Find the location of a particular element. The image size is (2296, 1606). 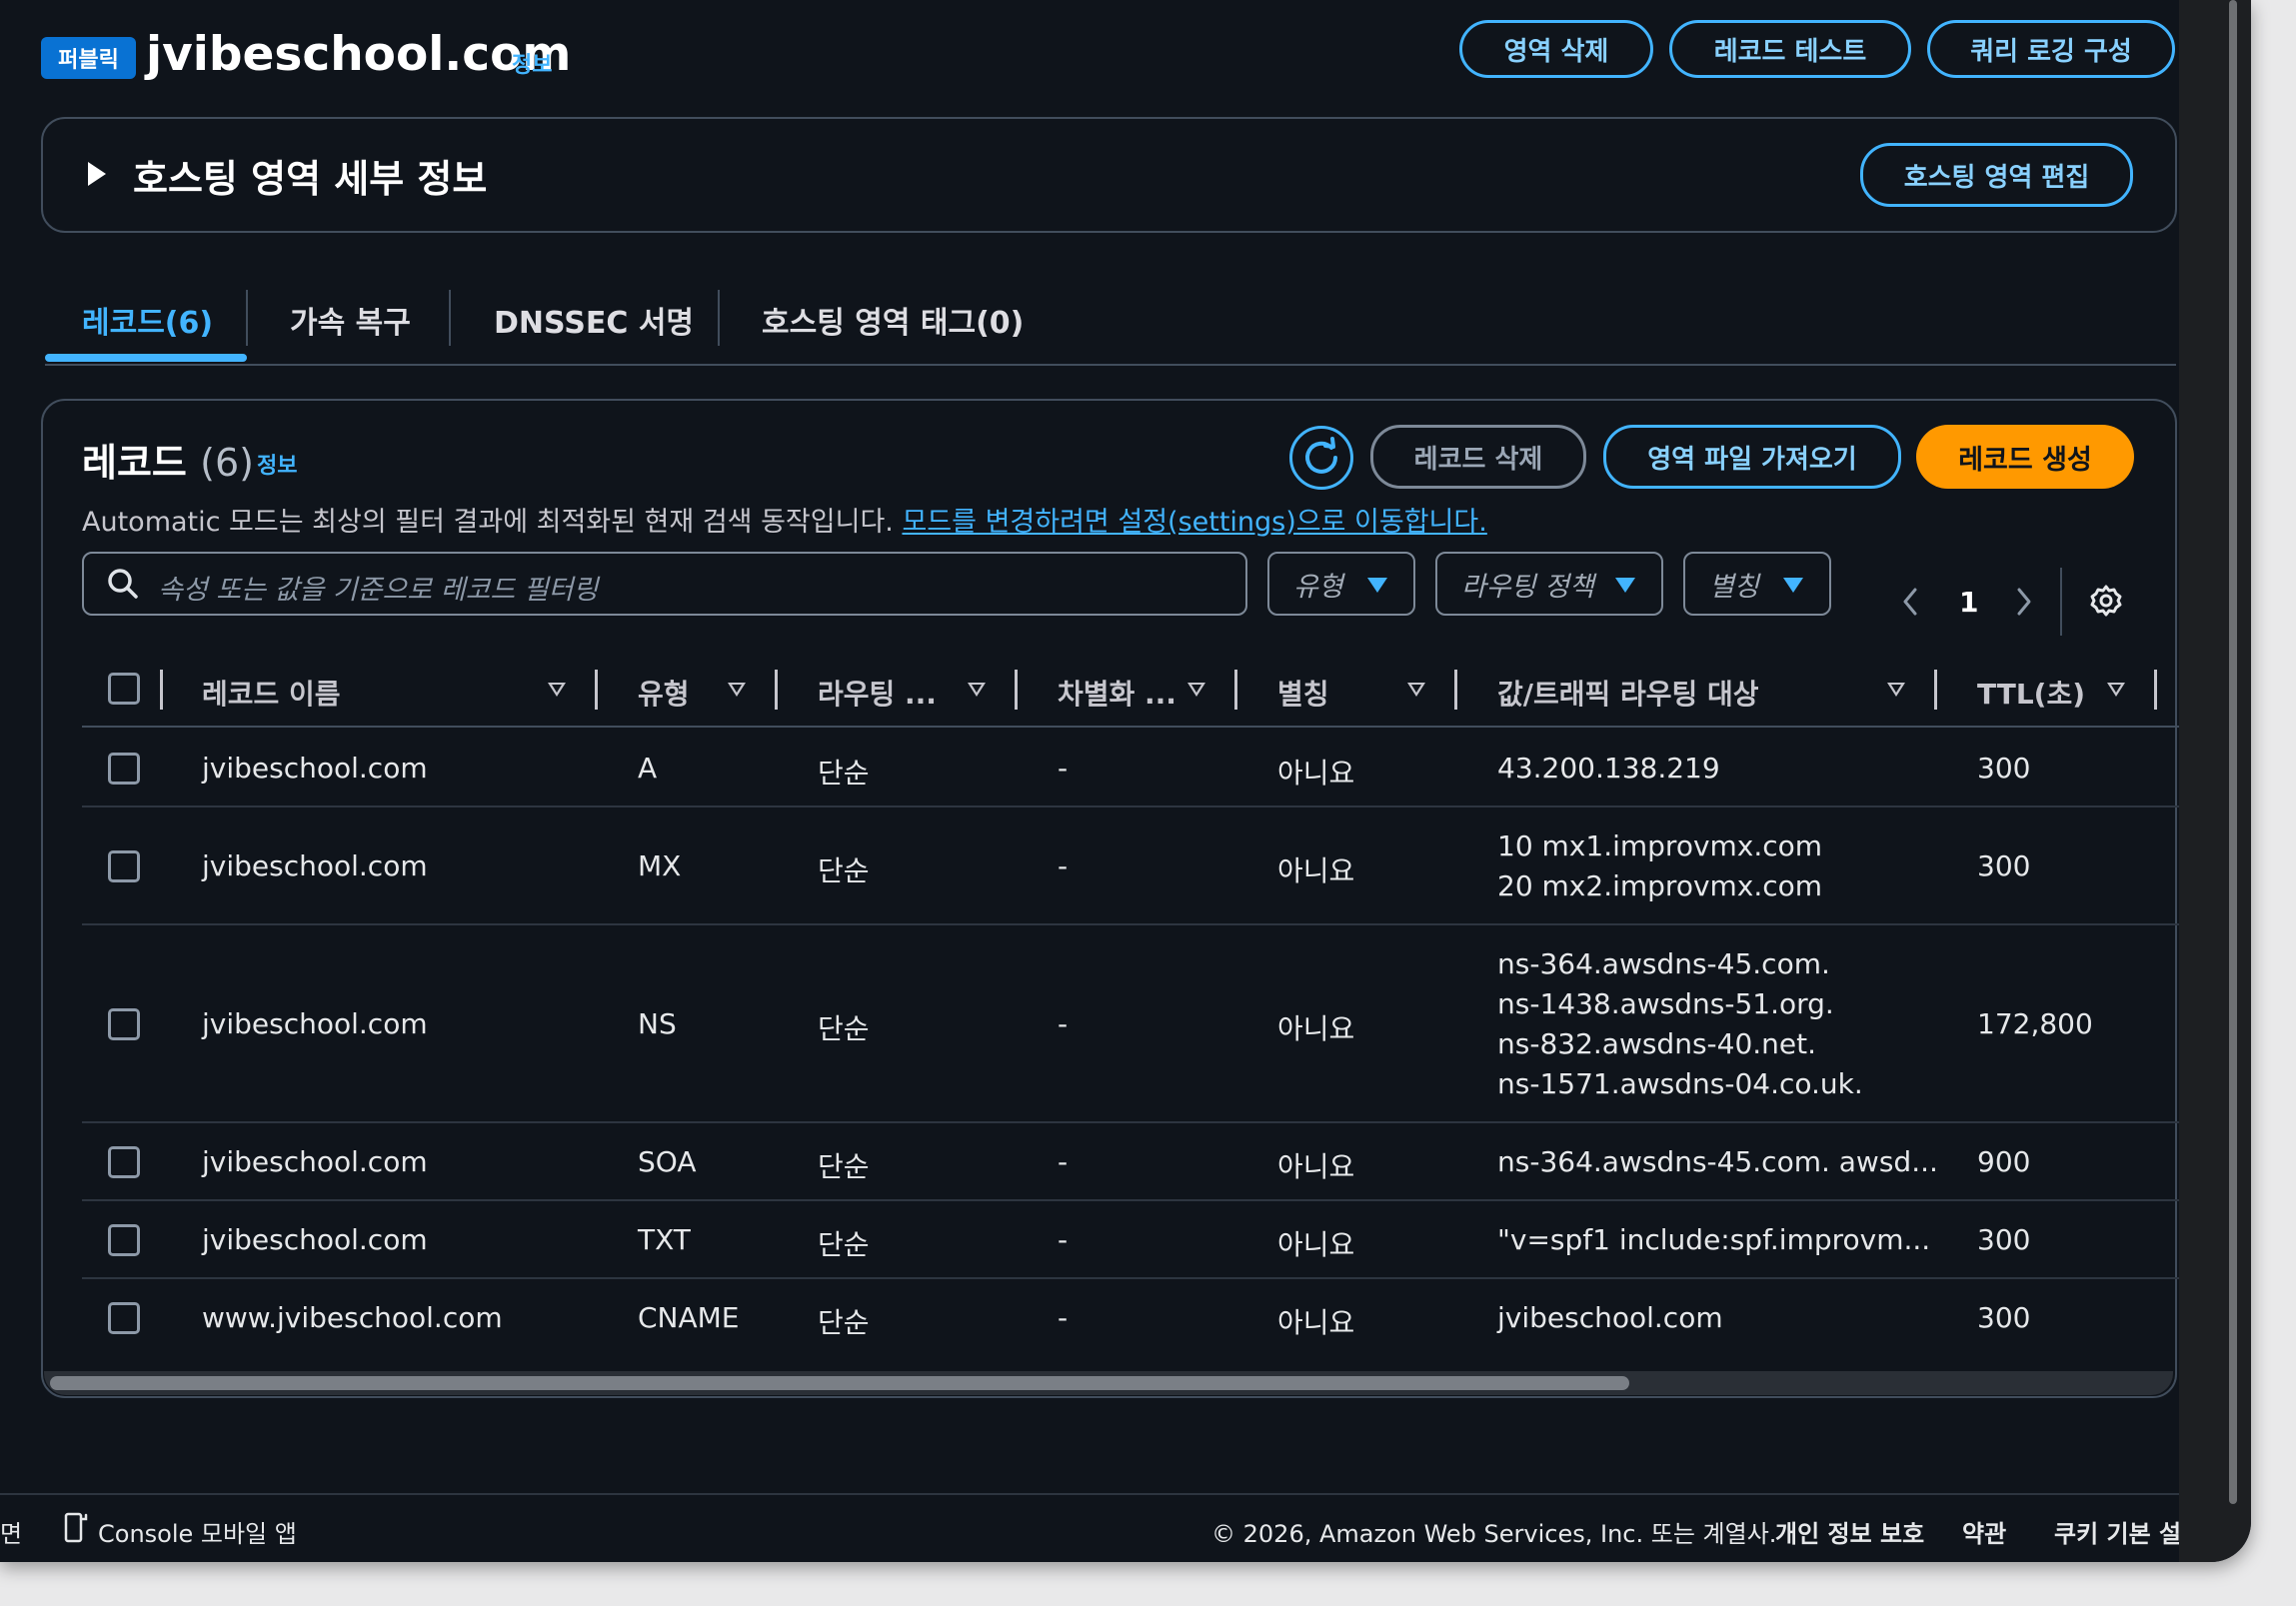

tab-dnssec-signing: DNSSEC 서명 is located at coordinates (594, 320).